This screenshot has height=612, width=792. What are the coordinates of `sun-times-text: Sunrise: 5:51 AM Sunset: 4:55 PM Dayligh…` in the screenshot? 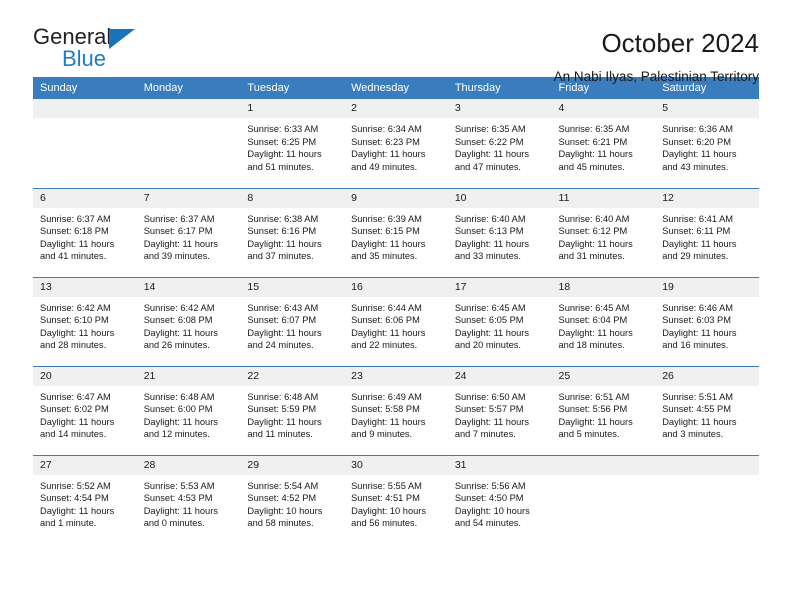 It's located at (699, 415).